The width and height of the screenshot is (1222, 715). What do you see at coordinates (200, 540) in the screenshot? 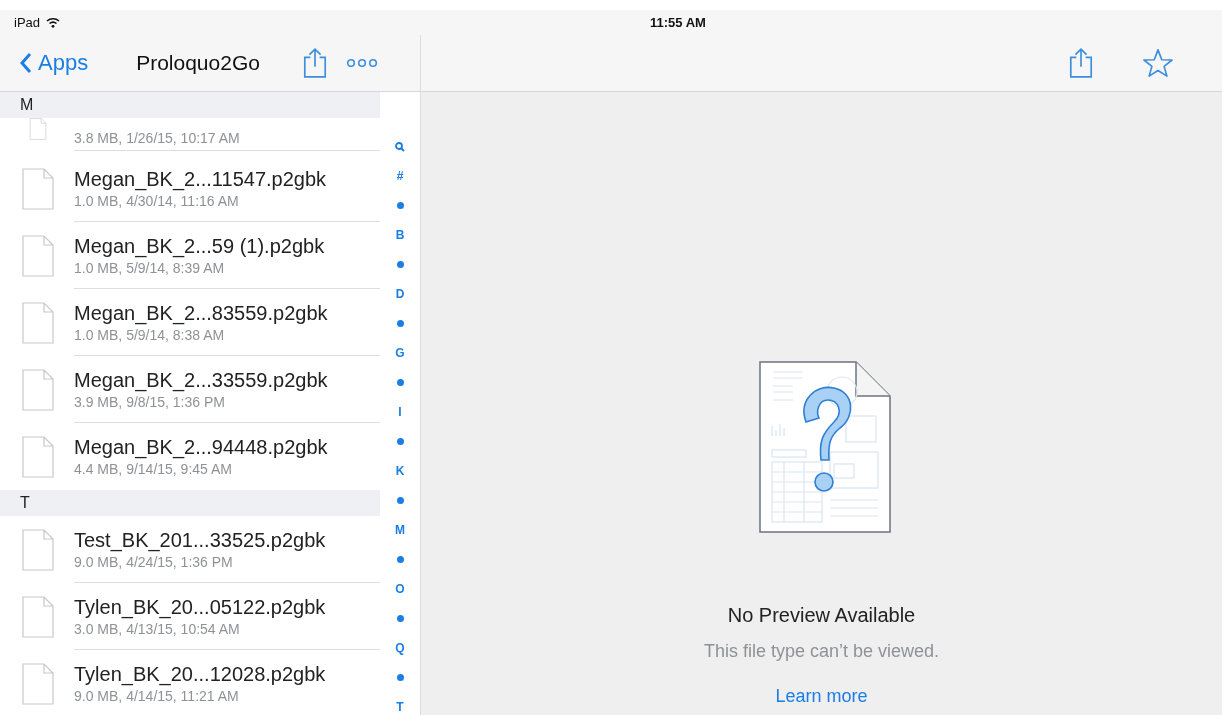
I see `file-name: Test_BK_201...33525.p2gbk` at bounding box center [200, 540].